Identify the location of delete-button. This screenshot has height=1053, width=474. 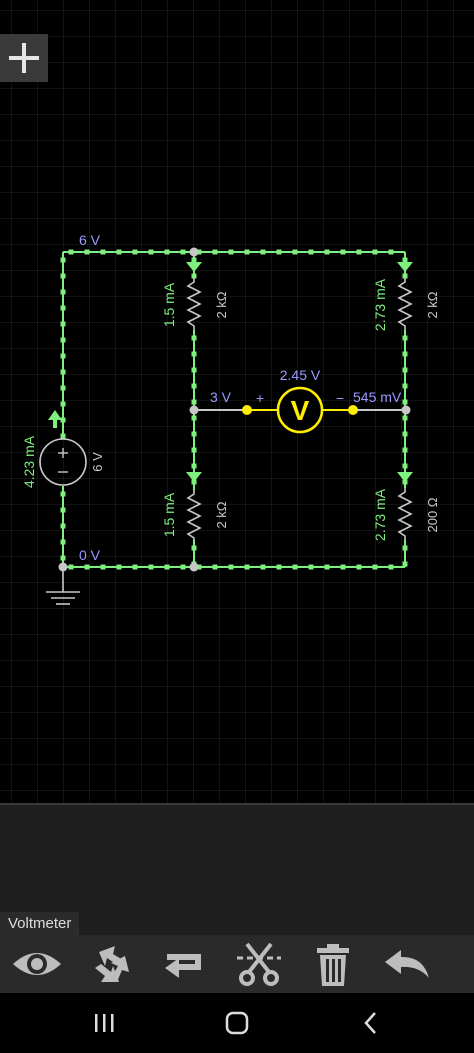
(333, 964).